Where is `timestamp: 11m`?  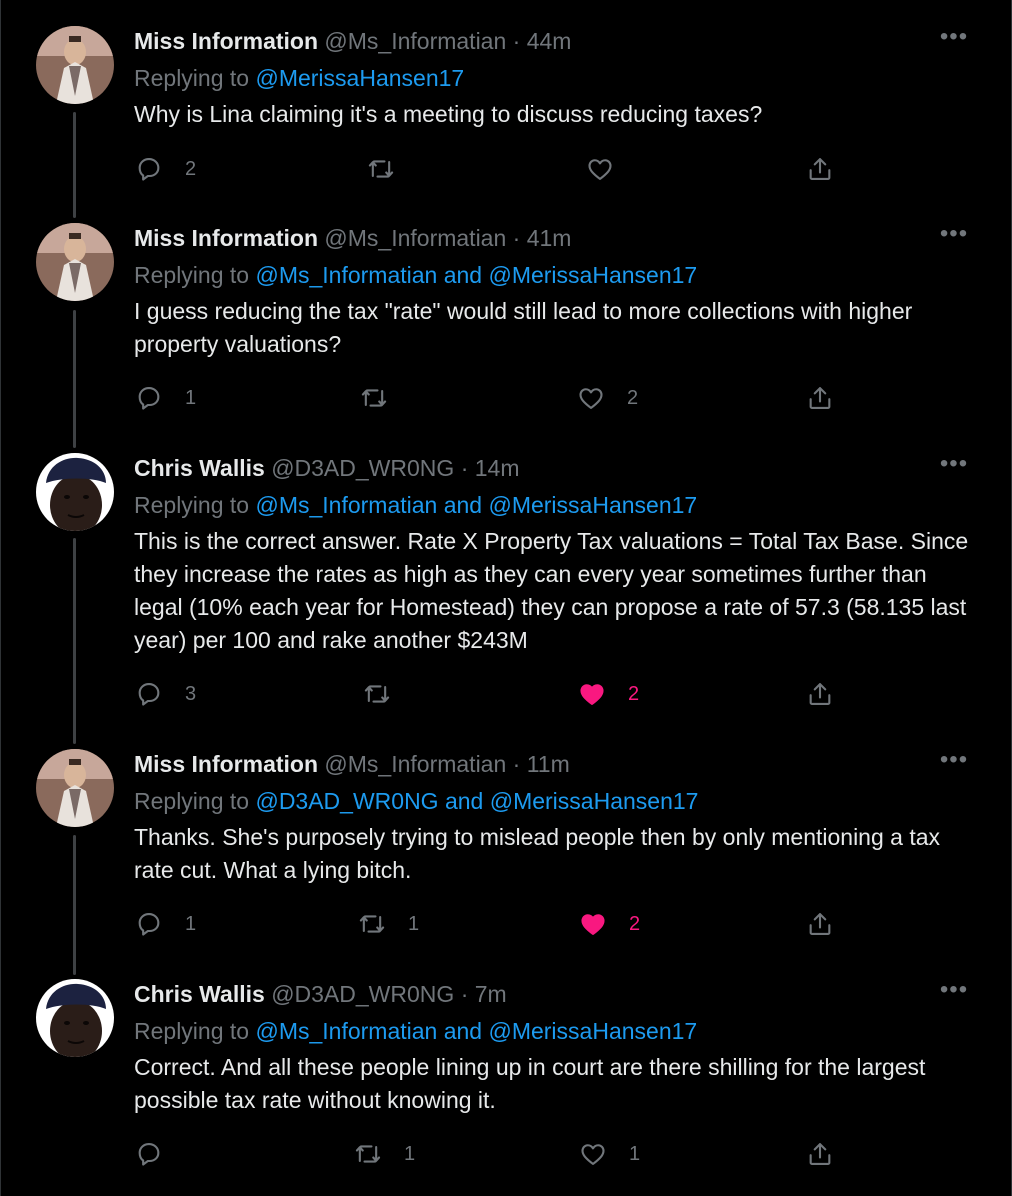 timestamp: 11m is located at coordinates (548, 764).